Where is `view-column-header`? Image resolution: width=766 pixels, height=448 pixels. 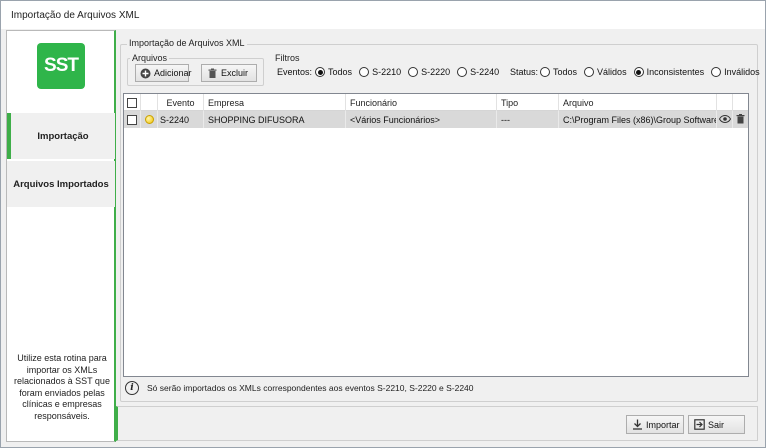 view-column-header is located at coordinates (725, 102).